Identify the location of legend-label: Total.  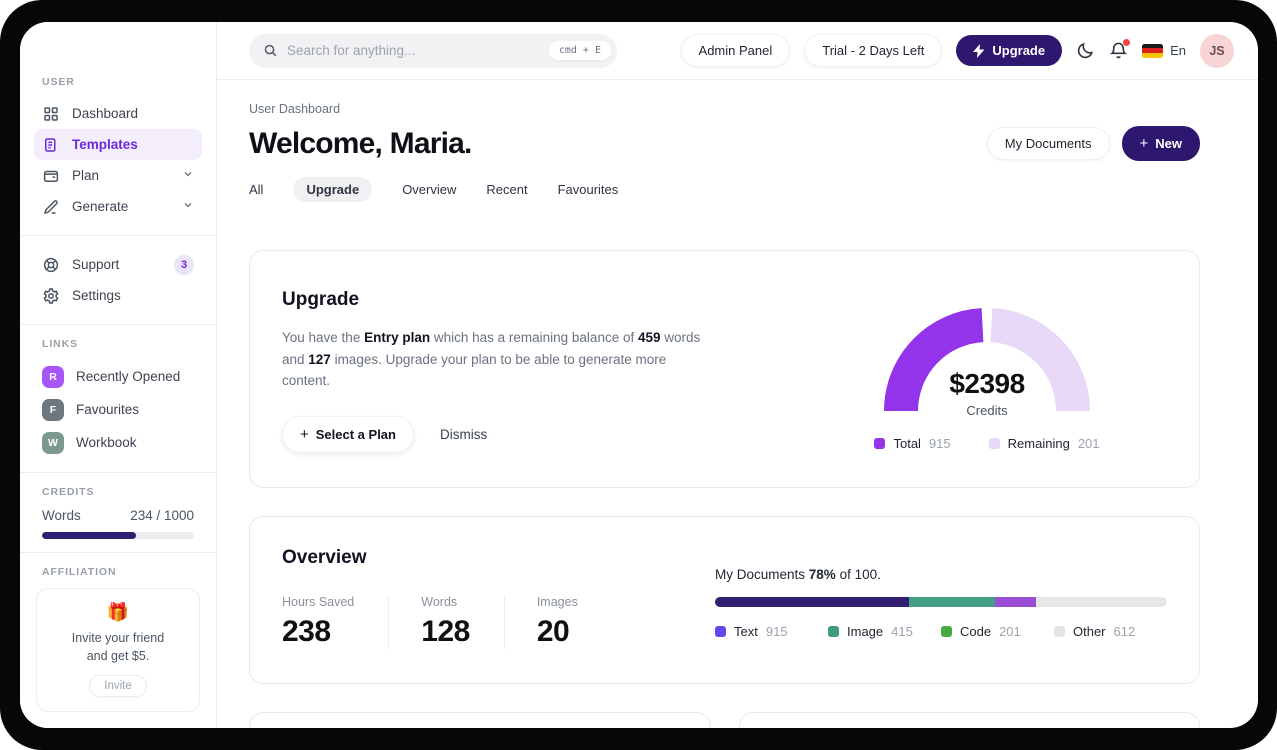
(907, 443).